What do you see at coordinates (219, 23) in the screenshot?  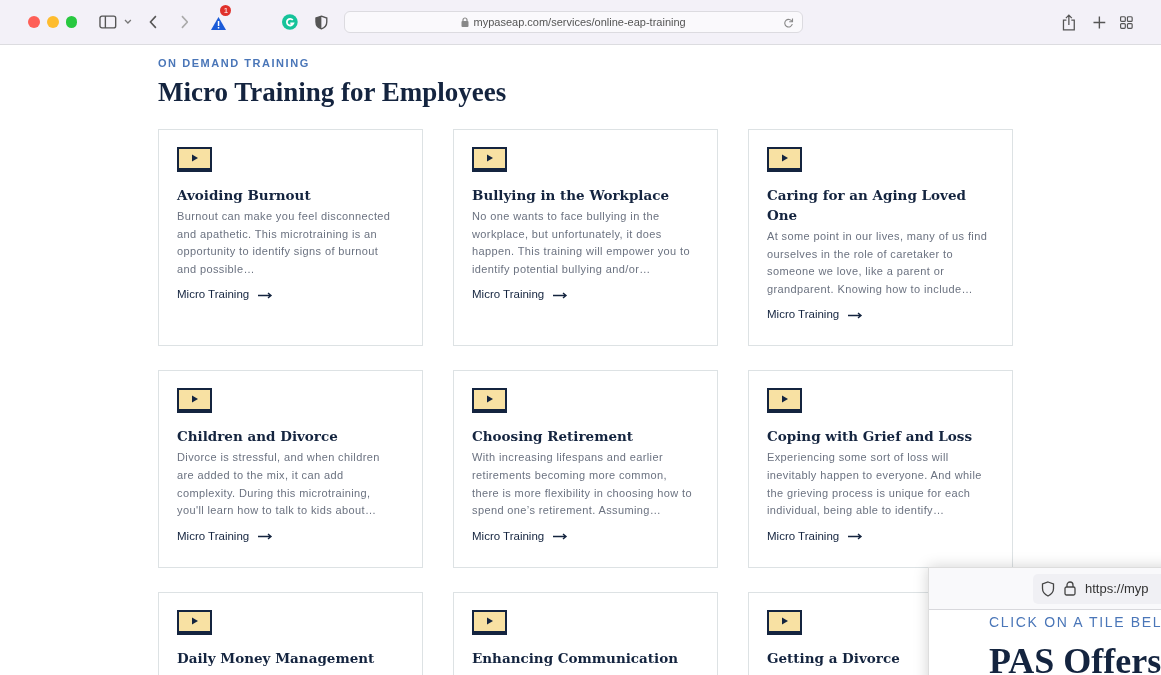 I see `warning-icon` at bounding box center [219, 23].